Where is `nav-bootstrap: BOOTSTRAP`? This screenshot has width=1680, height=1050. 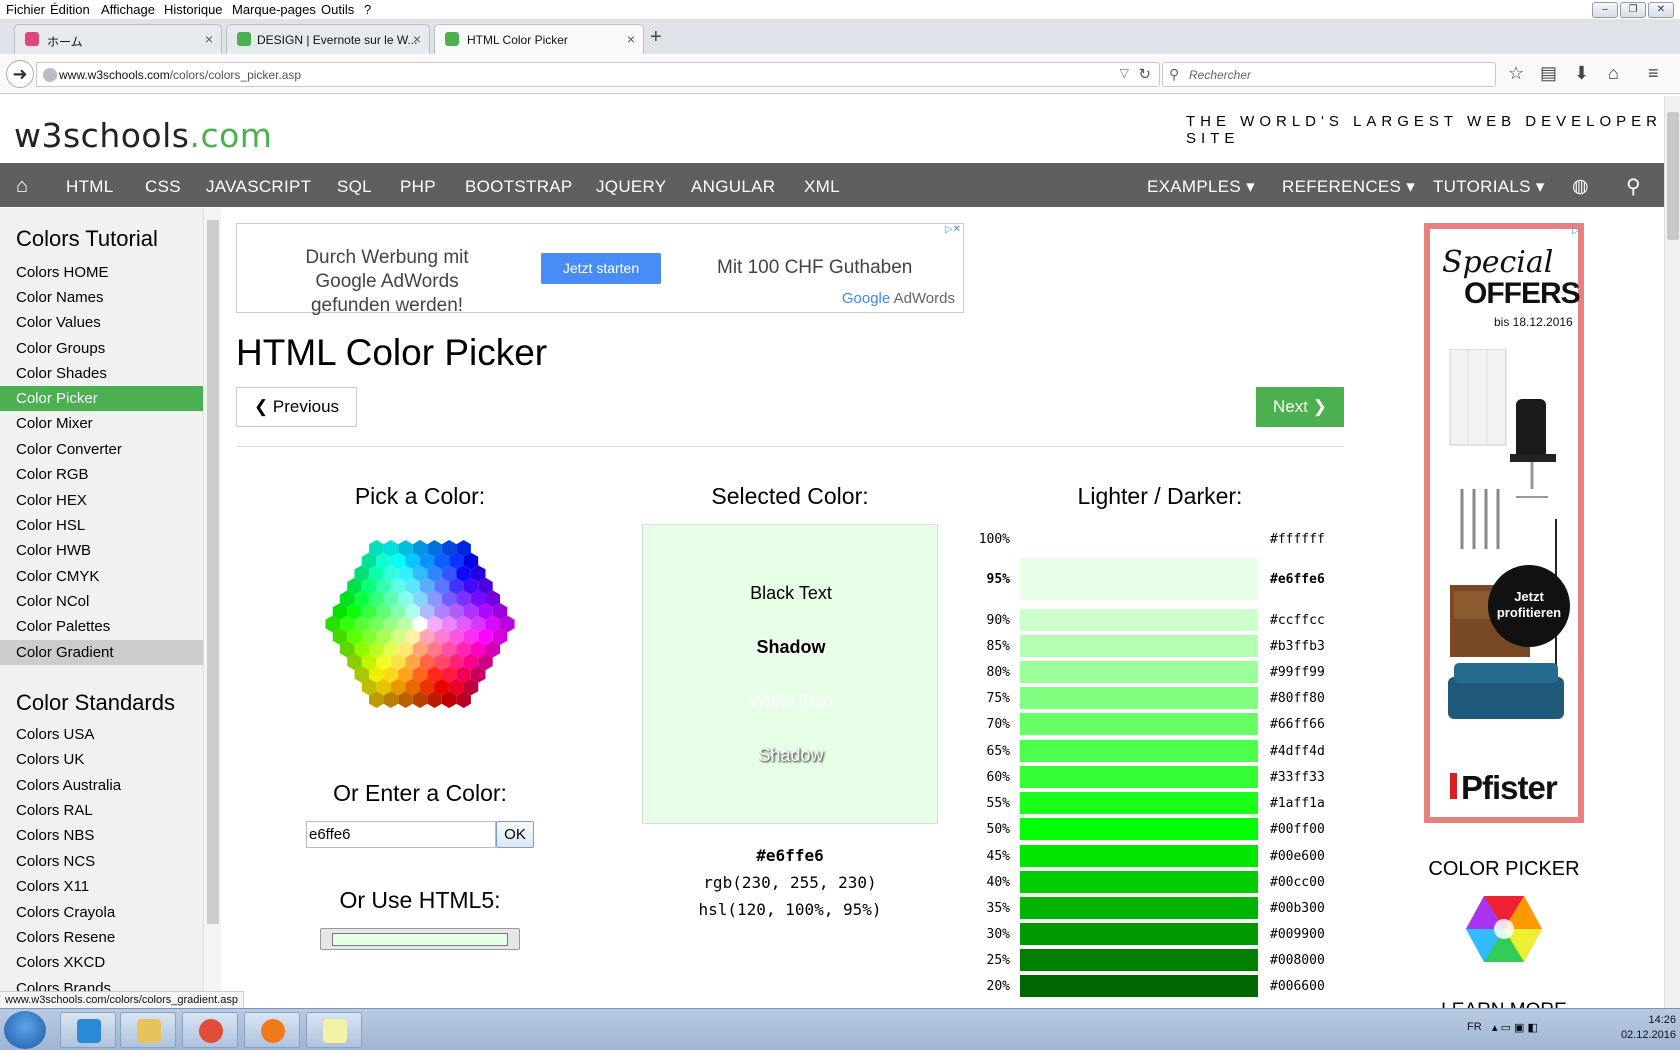 nav-bootstrap: BOOTSTRAP is located at coordinates (519, 187).